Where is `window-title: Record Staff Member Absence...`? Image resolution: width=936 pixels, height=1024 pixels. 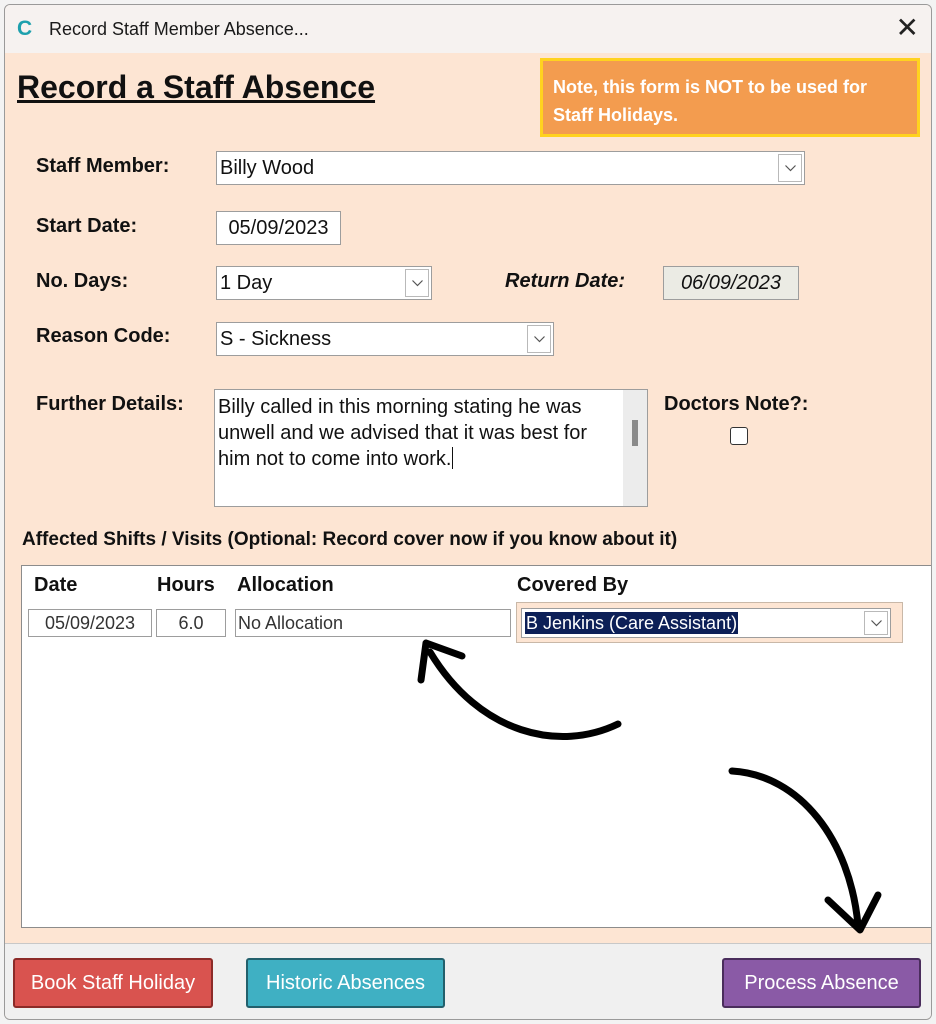
window-title: Record Staff Member Absence... is located at coordinates (179, 29).